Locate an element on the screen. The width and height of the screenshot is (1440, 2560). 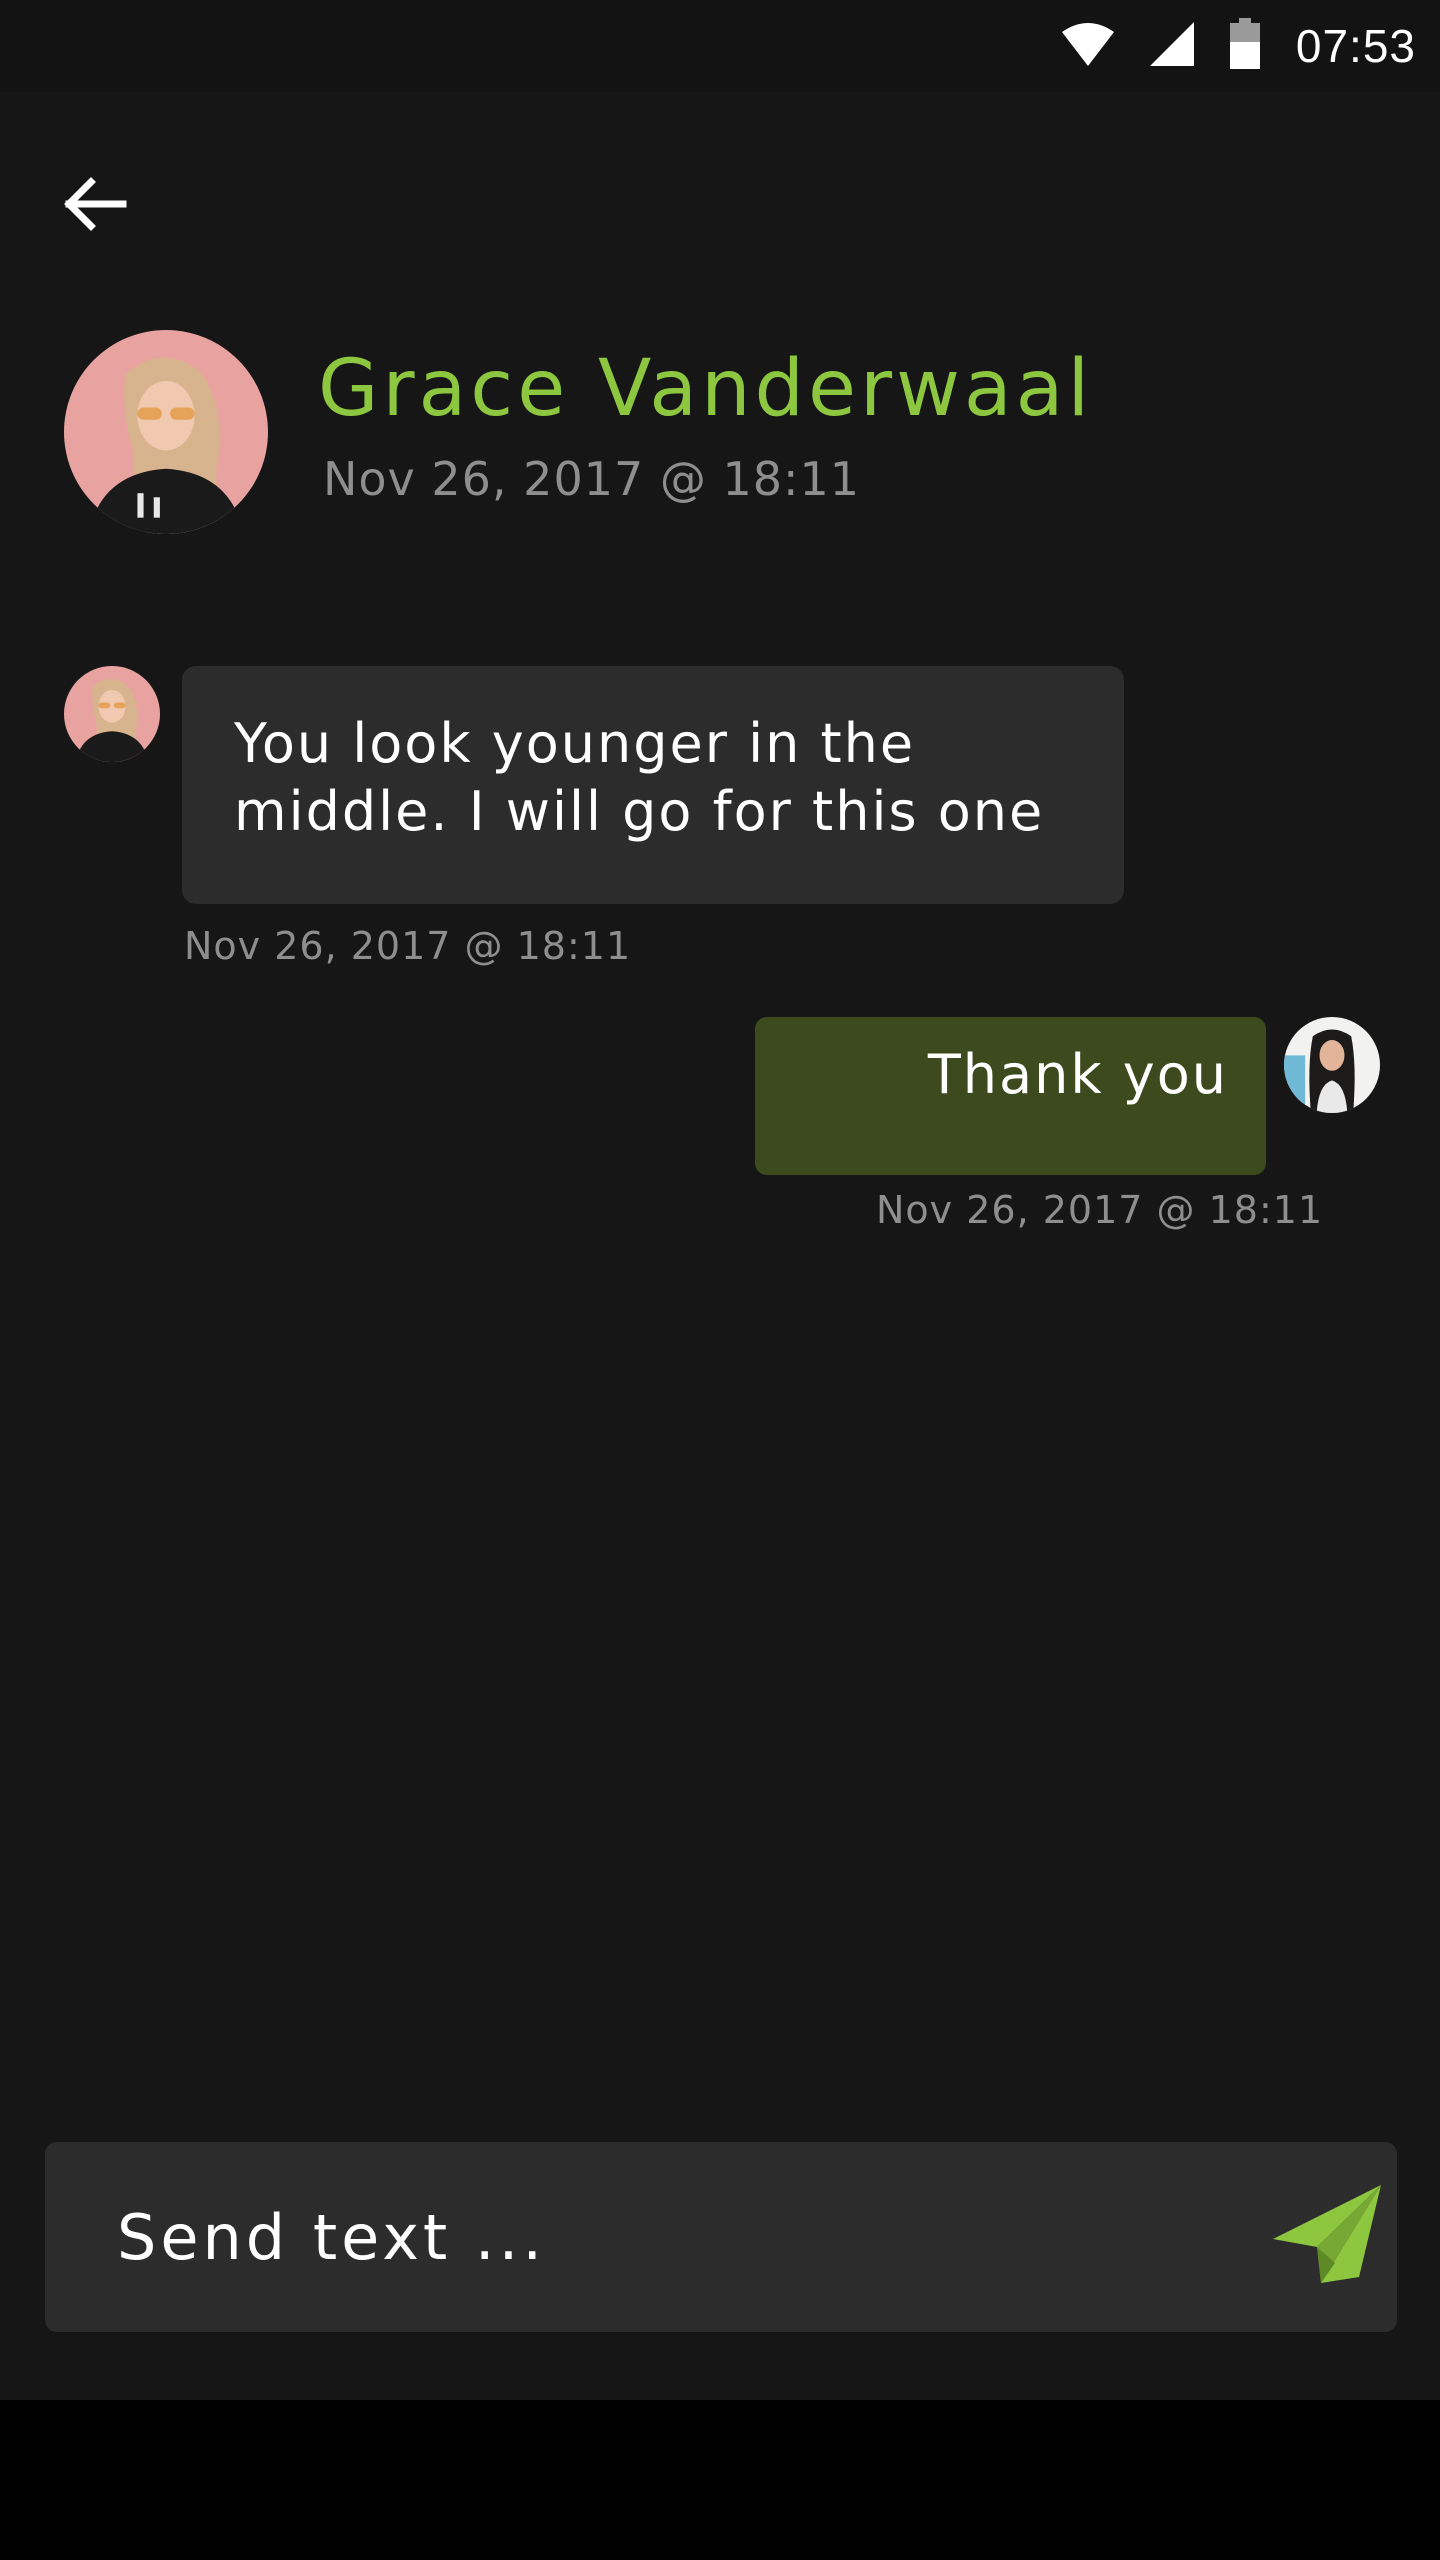
status-time: 07:53 is located at coordinates (1355, 46).